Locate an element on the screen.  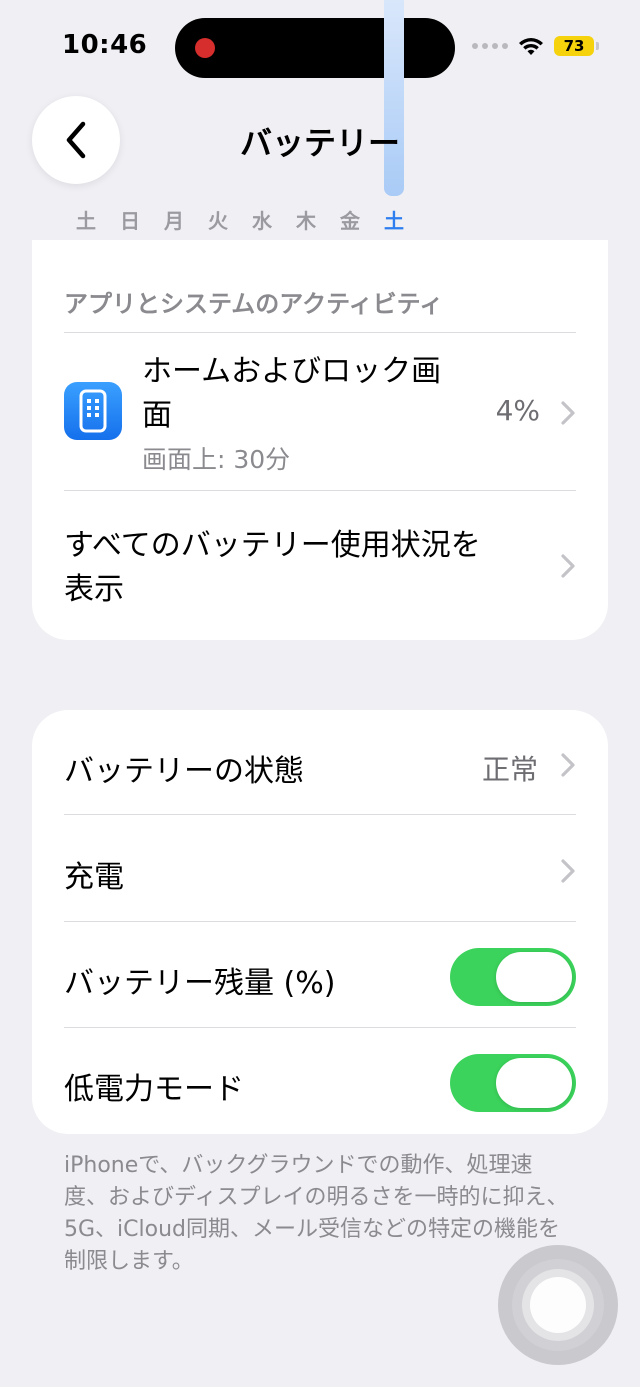
app-battery-percent: 4% is located at coordinates (517, 410).